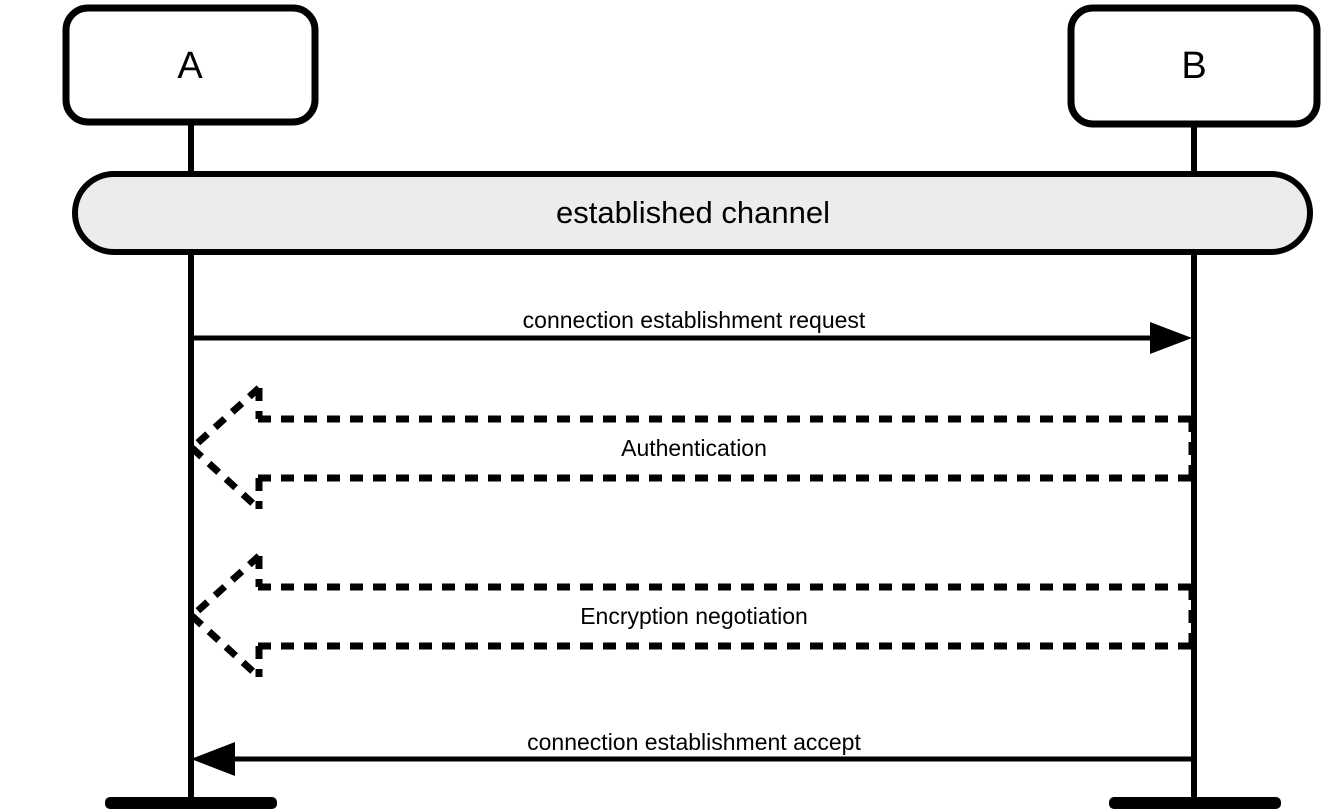  I want to click on message-encryption-negotiation: Encryption negotiation, so click(692, 616).